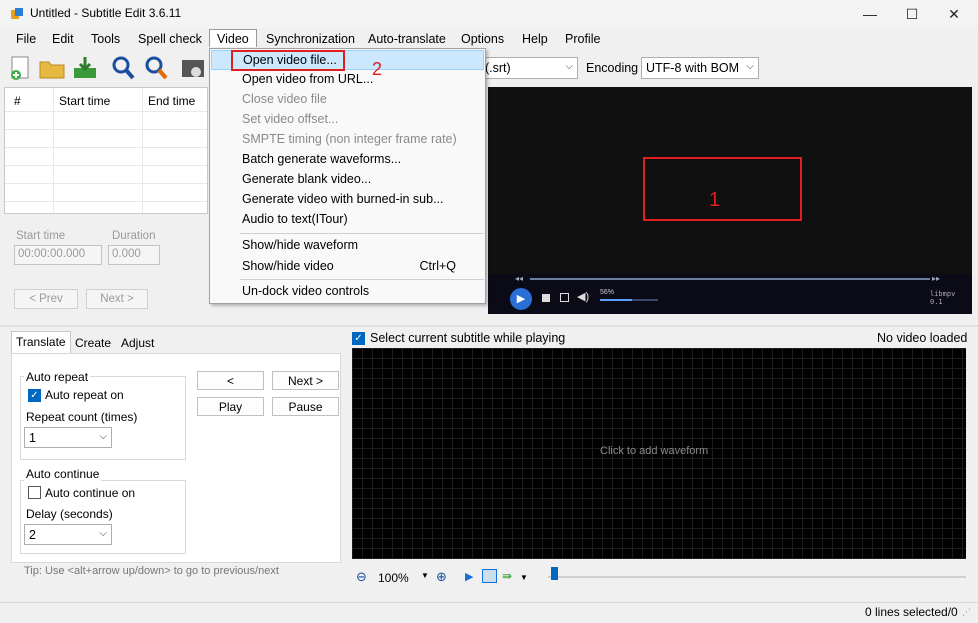  Describe the element at coordinates (58, 255) in the screenshot. I see `start-time-field: 00:00:00.000` at that location.